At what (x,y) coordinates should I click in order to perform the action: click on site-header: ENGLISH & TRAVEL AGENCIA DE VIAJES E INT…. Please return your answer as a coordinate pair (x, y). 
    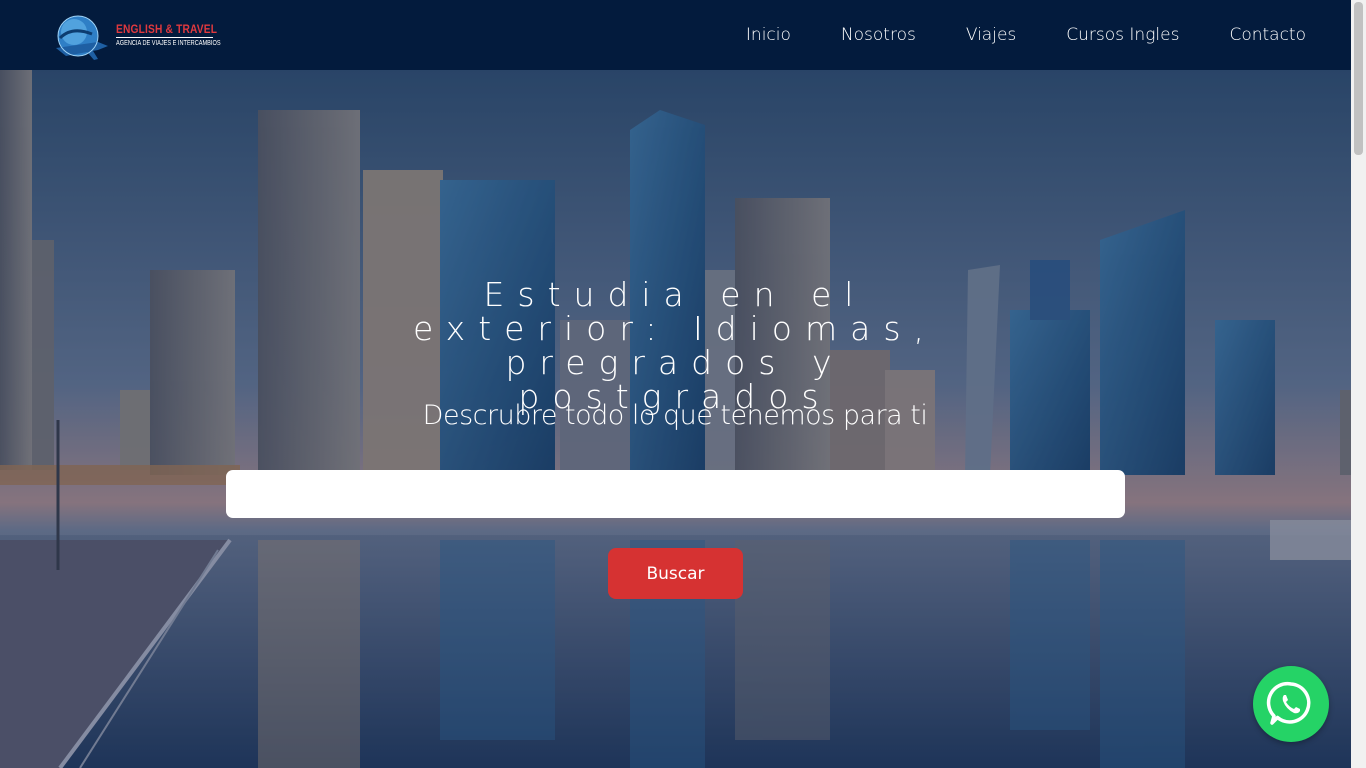
    Looking at the image, I should click on (675, 35).